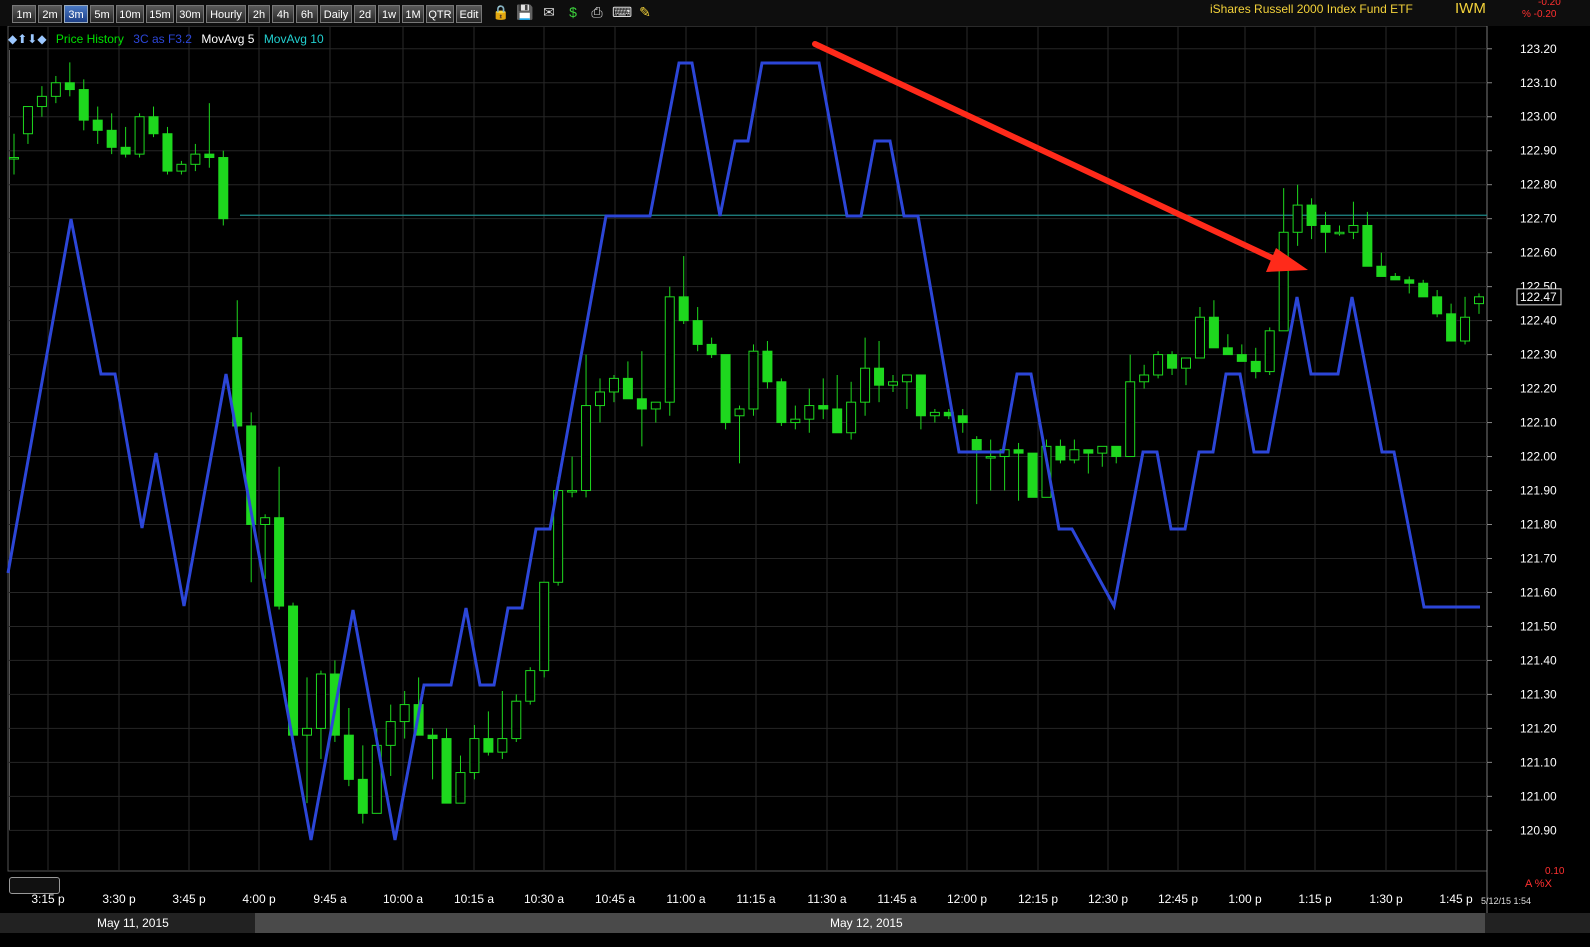  What do you see at coordinates (283, 14) in the screenshot?
I see `timeframe-button-4h: 4h` at bounding box center [283, 14].